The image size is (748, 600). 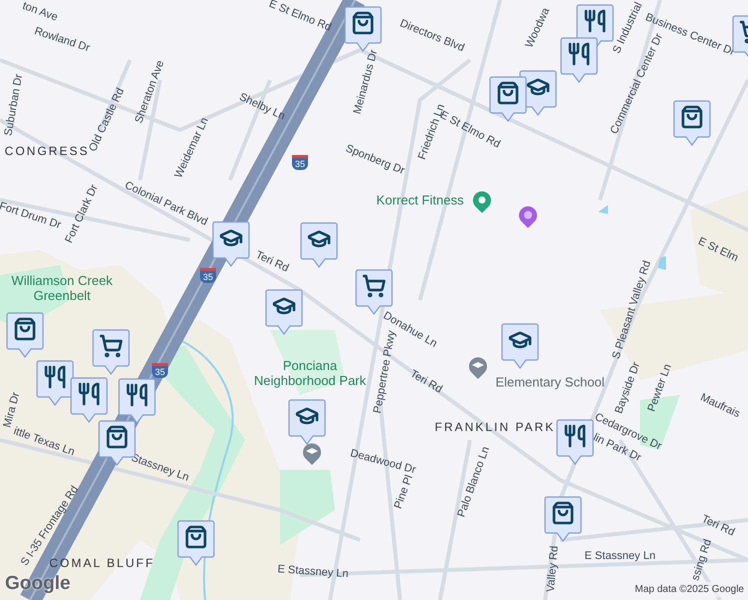 I want to click on place-label: Williamson Creek Greenbelt, so click(x=62, y=288).